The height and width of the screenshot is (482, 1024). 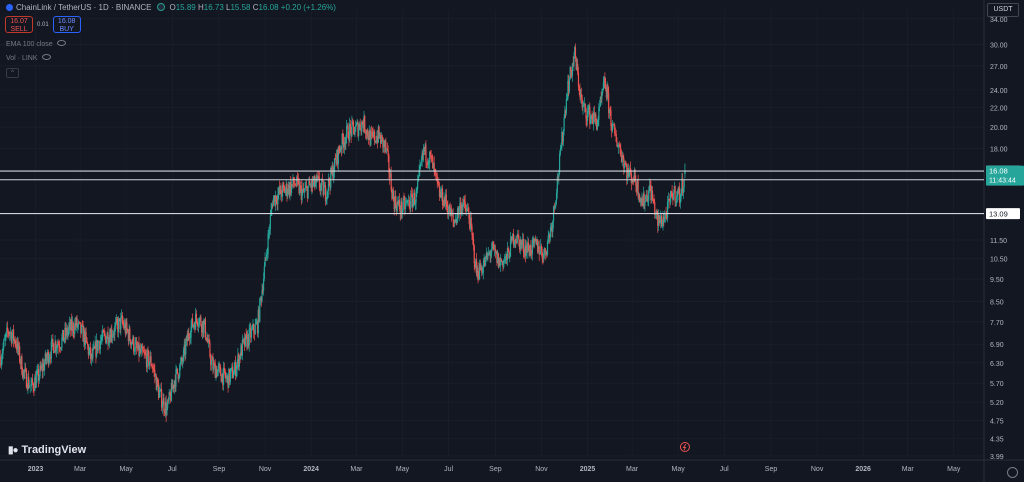 I want to click on y-tick-label: 10.50, so click(x=999, y=260).